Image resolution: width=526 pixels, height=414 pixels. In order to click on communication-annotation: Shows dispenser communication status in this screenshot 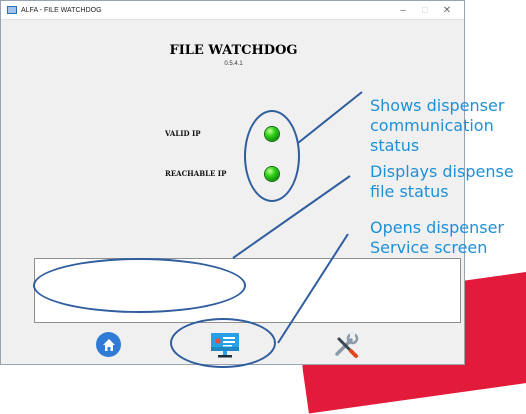, I will do `click(437, 125)`.